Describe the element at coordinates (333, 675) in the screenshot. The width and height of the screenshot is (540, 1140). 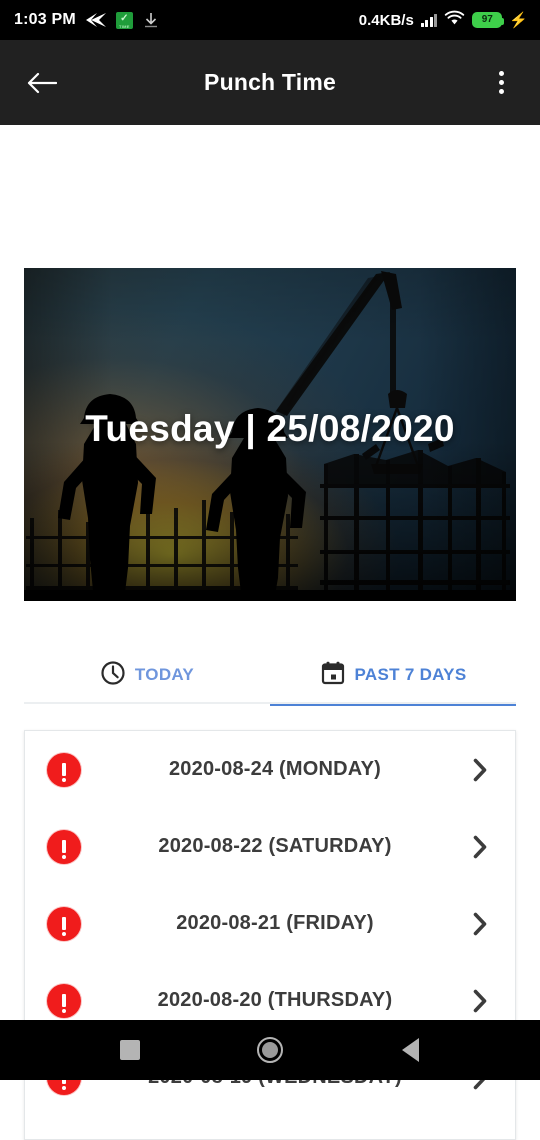
I see `calendar-icon` at that location.